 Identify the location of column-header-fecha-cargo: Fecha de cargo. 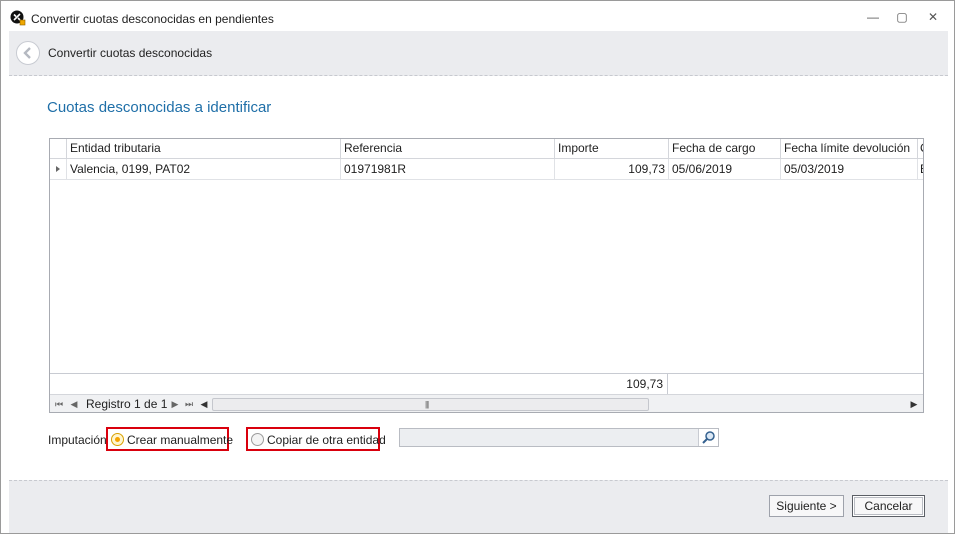
(724, 149).